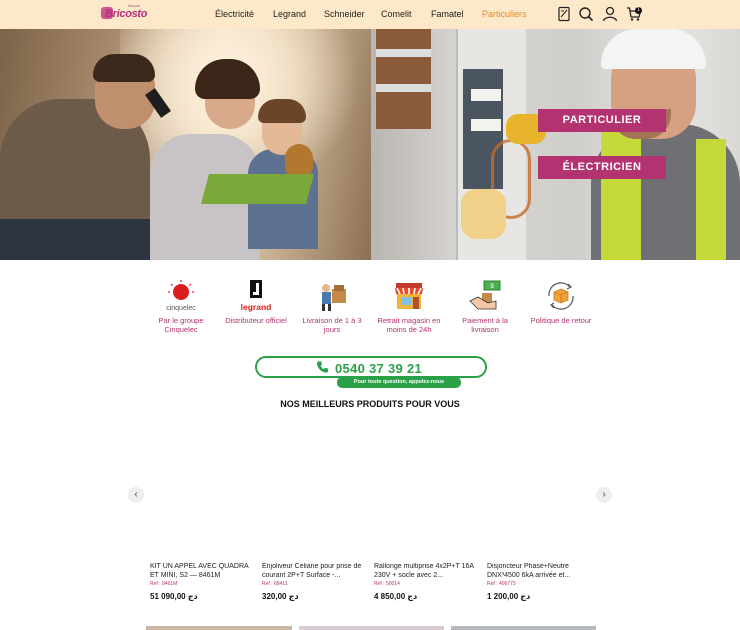  I want to click on product-price: 4 850,00 دج, so click(396, 596).